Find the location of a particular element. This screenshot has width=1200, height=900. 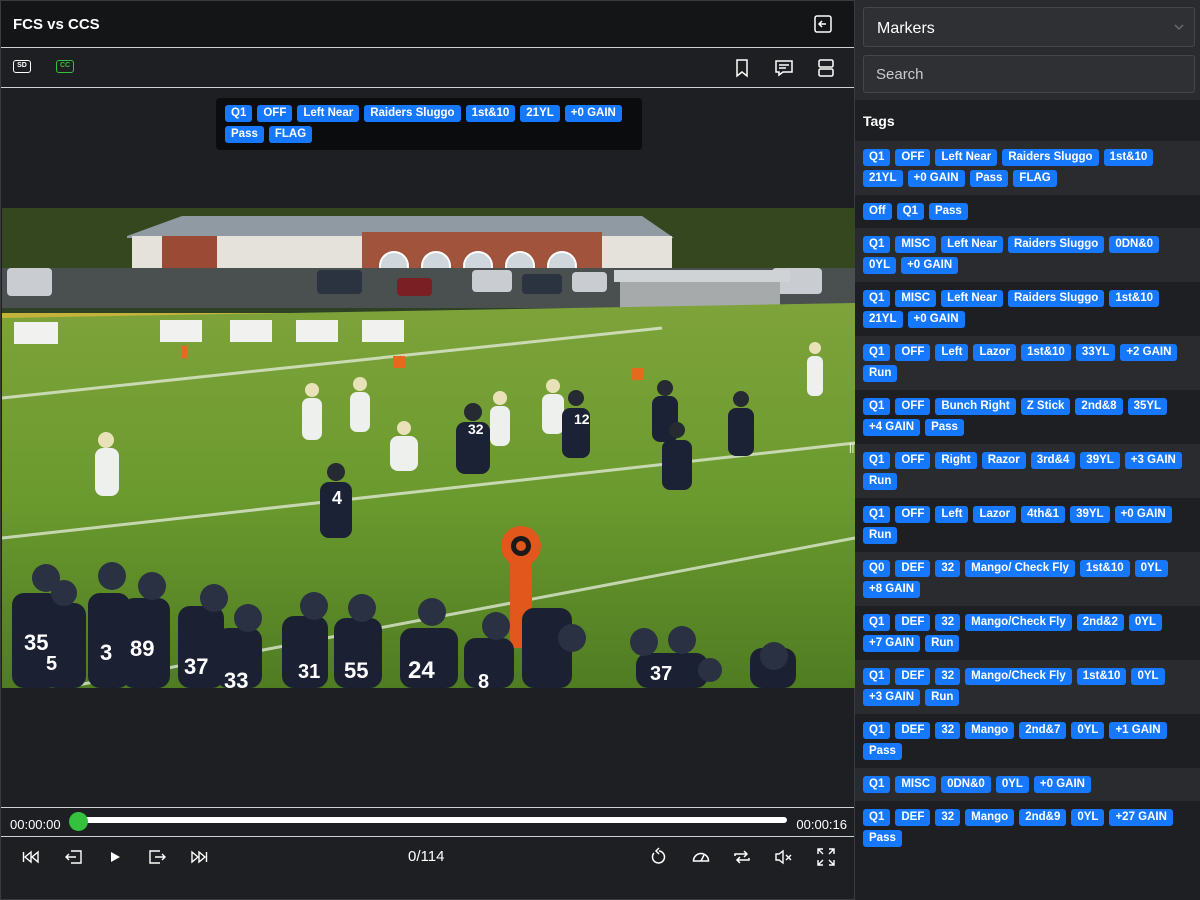

jersey-number: 89 is located at coordinates (142, 648).